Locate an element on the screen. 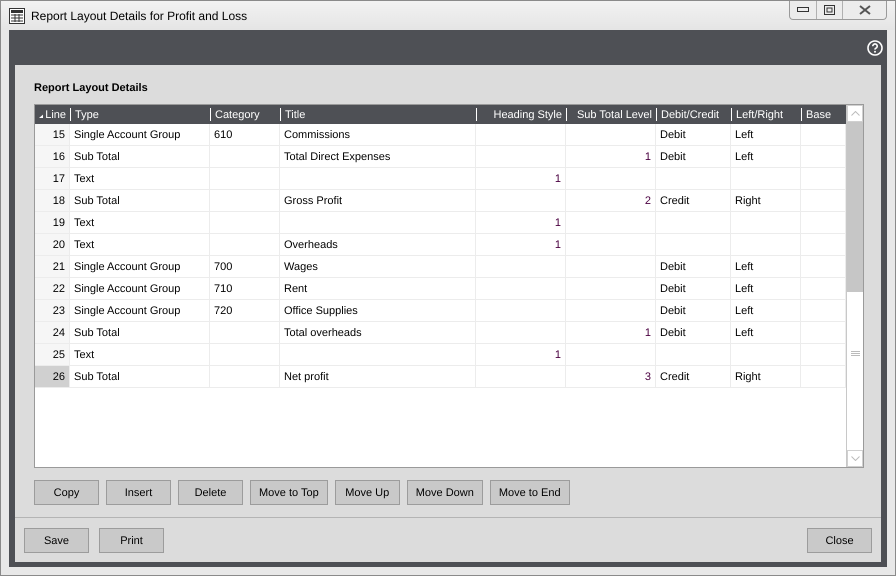 This screenshot has width=896, height=576. column-header: Heading Style is located at coordinates (521, 114).